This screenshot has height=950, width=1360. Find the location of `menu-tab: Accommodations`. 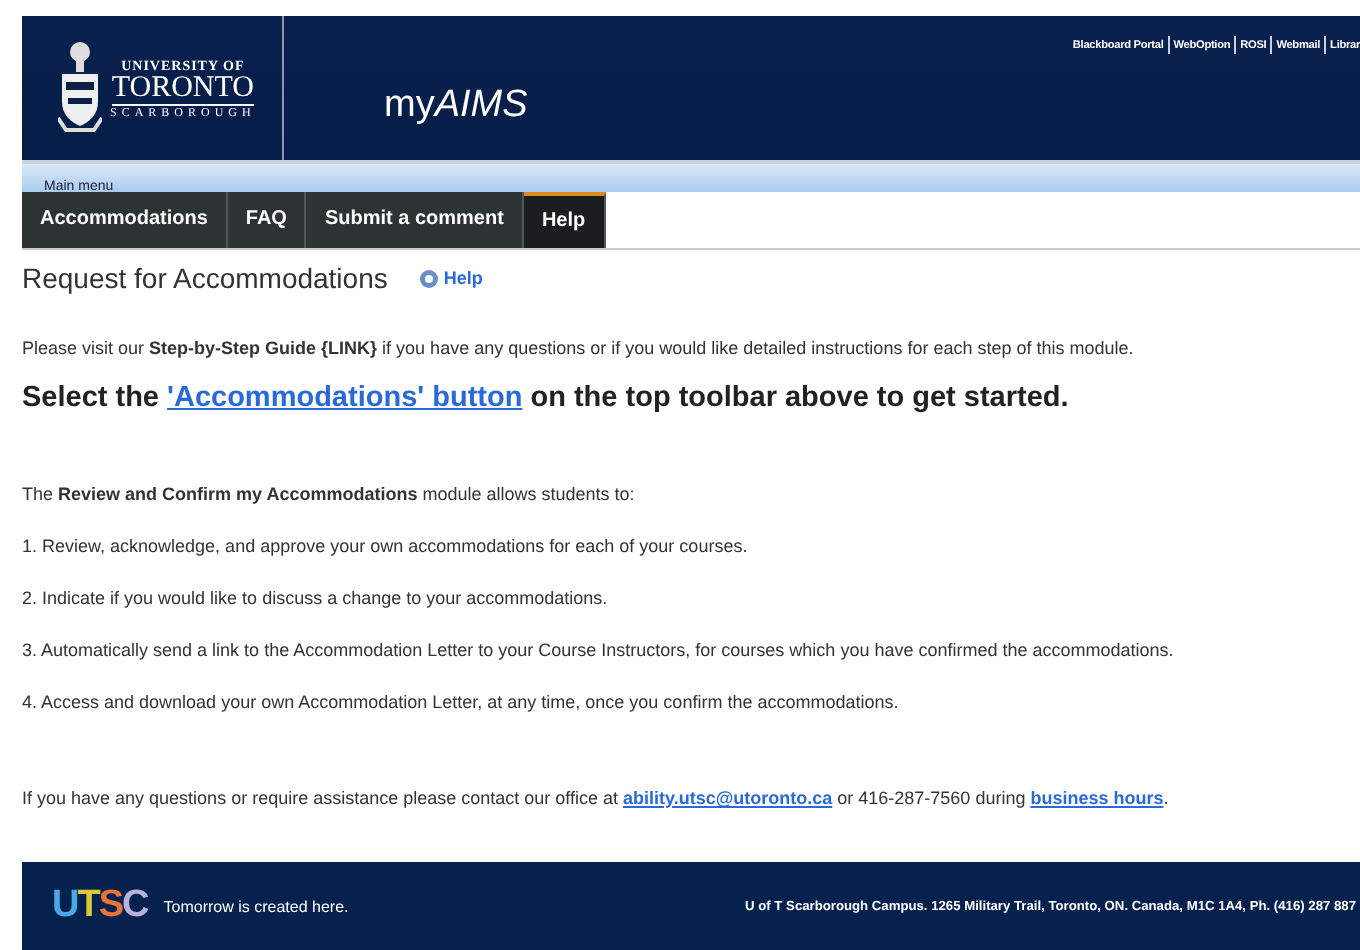

menu-tab: Accommodations is located at coordinates (125, 220).